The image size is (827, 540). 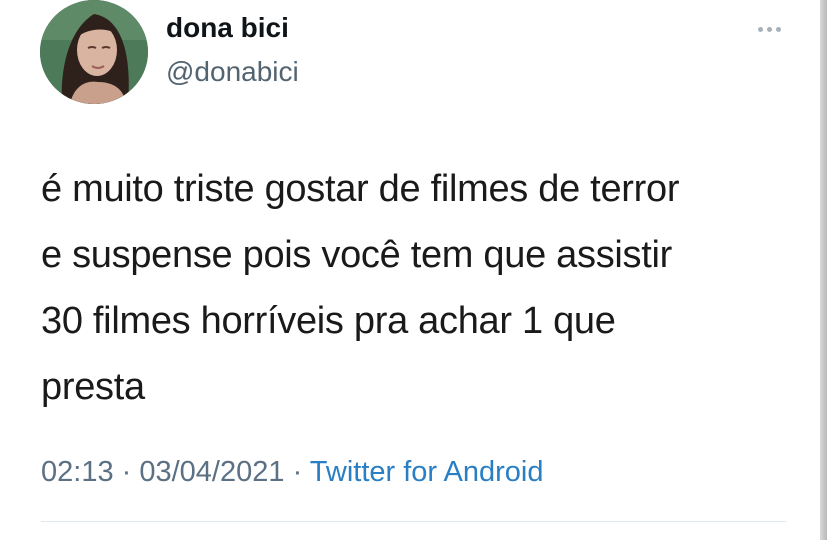 I want to click on author-avatar, so click(x=94, y=52).